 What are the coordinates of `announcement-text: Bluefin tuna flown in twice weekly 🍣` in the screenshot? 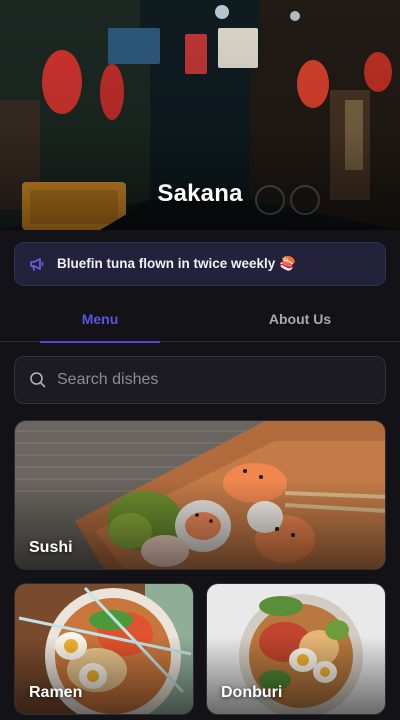 It's located at (176, 263).